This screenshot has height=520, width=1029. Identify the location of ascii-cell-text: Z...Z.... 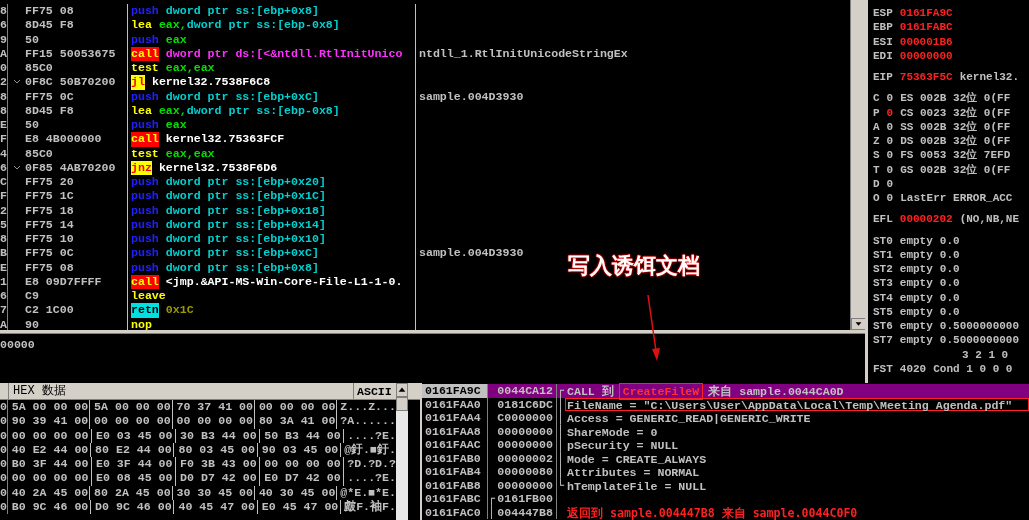
(367, 407).